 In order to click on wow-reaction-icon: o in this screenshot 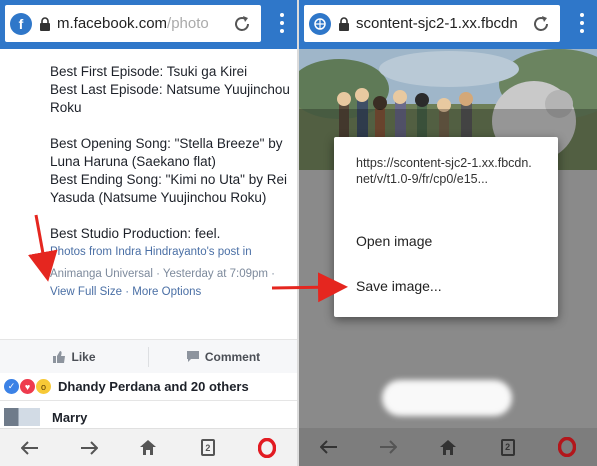, I will do `click(43, 386)`.